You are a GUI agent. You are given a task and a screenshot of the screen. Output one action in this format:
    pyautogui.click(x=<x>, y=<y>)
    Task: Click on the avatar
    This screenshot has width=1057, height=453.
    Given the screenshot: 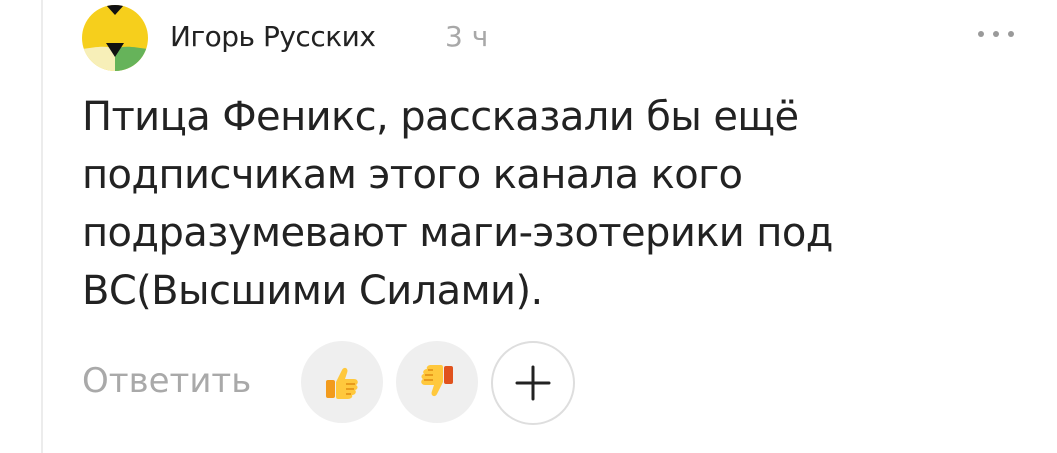 What is the action you would take?
    pyautogui.click(x=115, y=38)
    